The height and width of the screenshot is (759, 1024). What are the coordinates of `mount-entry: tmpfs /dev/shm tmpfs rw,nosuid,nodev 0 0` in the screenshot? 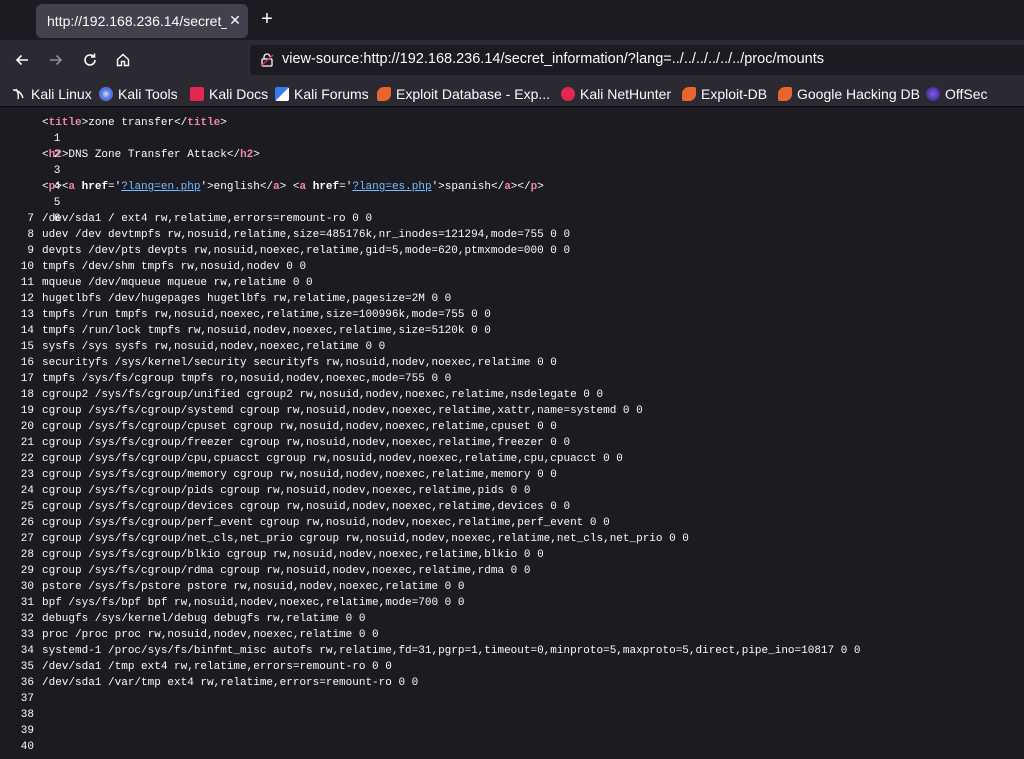 It's located at (174, 267).